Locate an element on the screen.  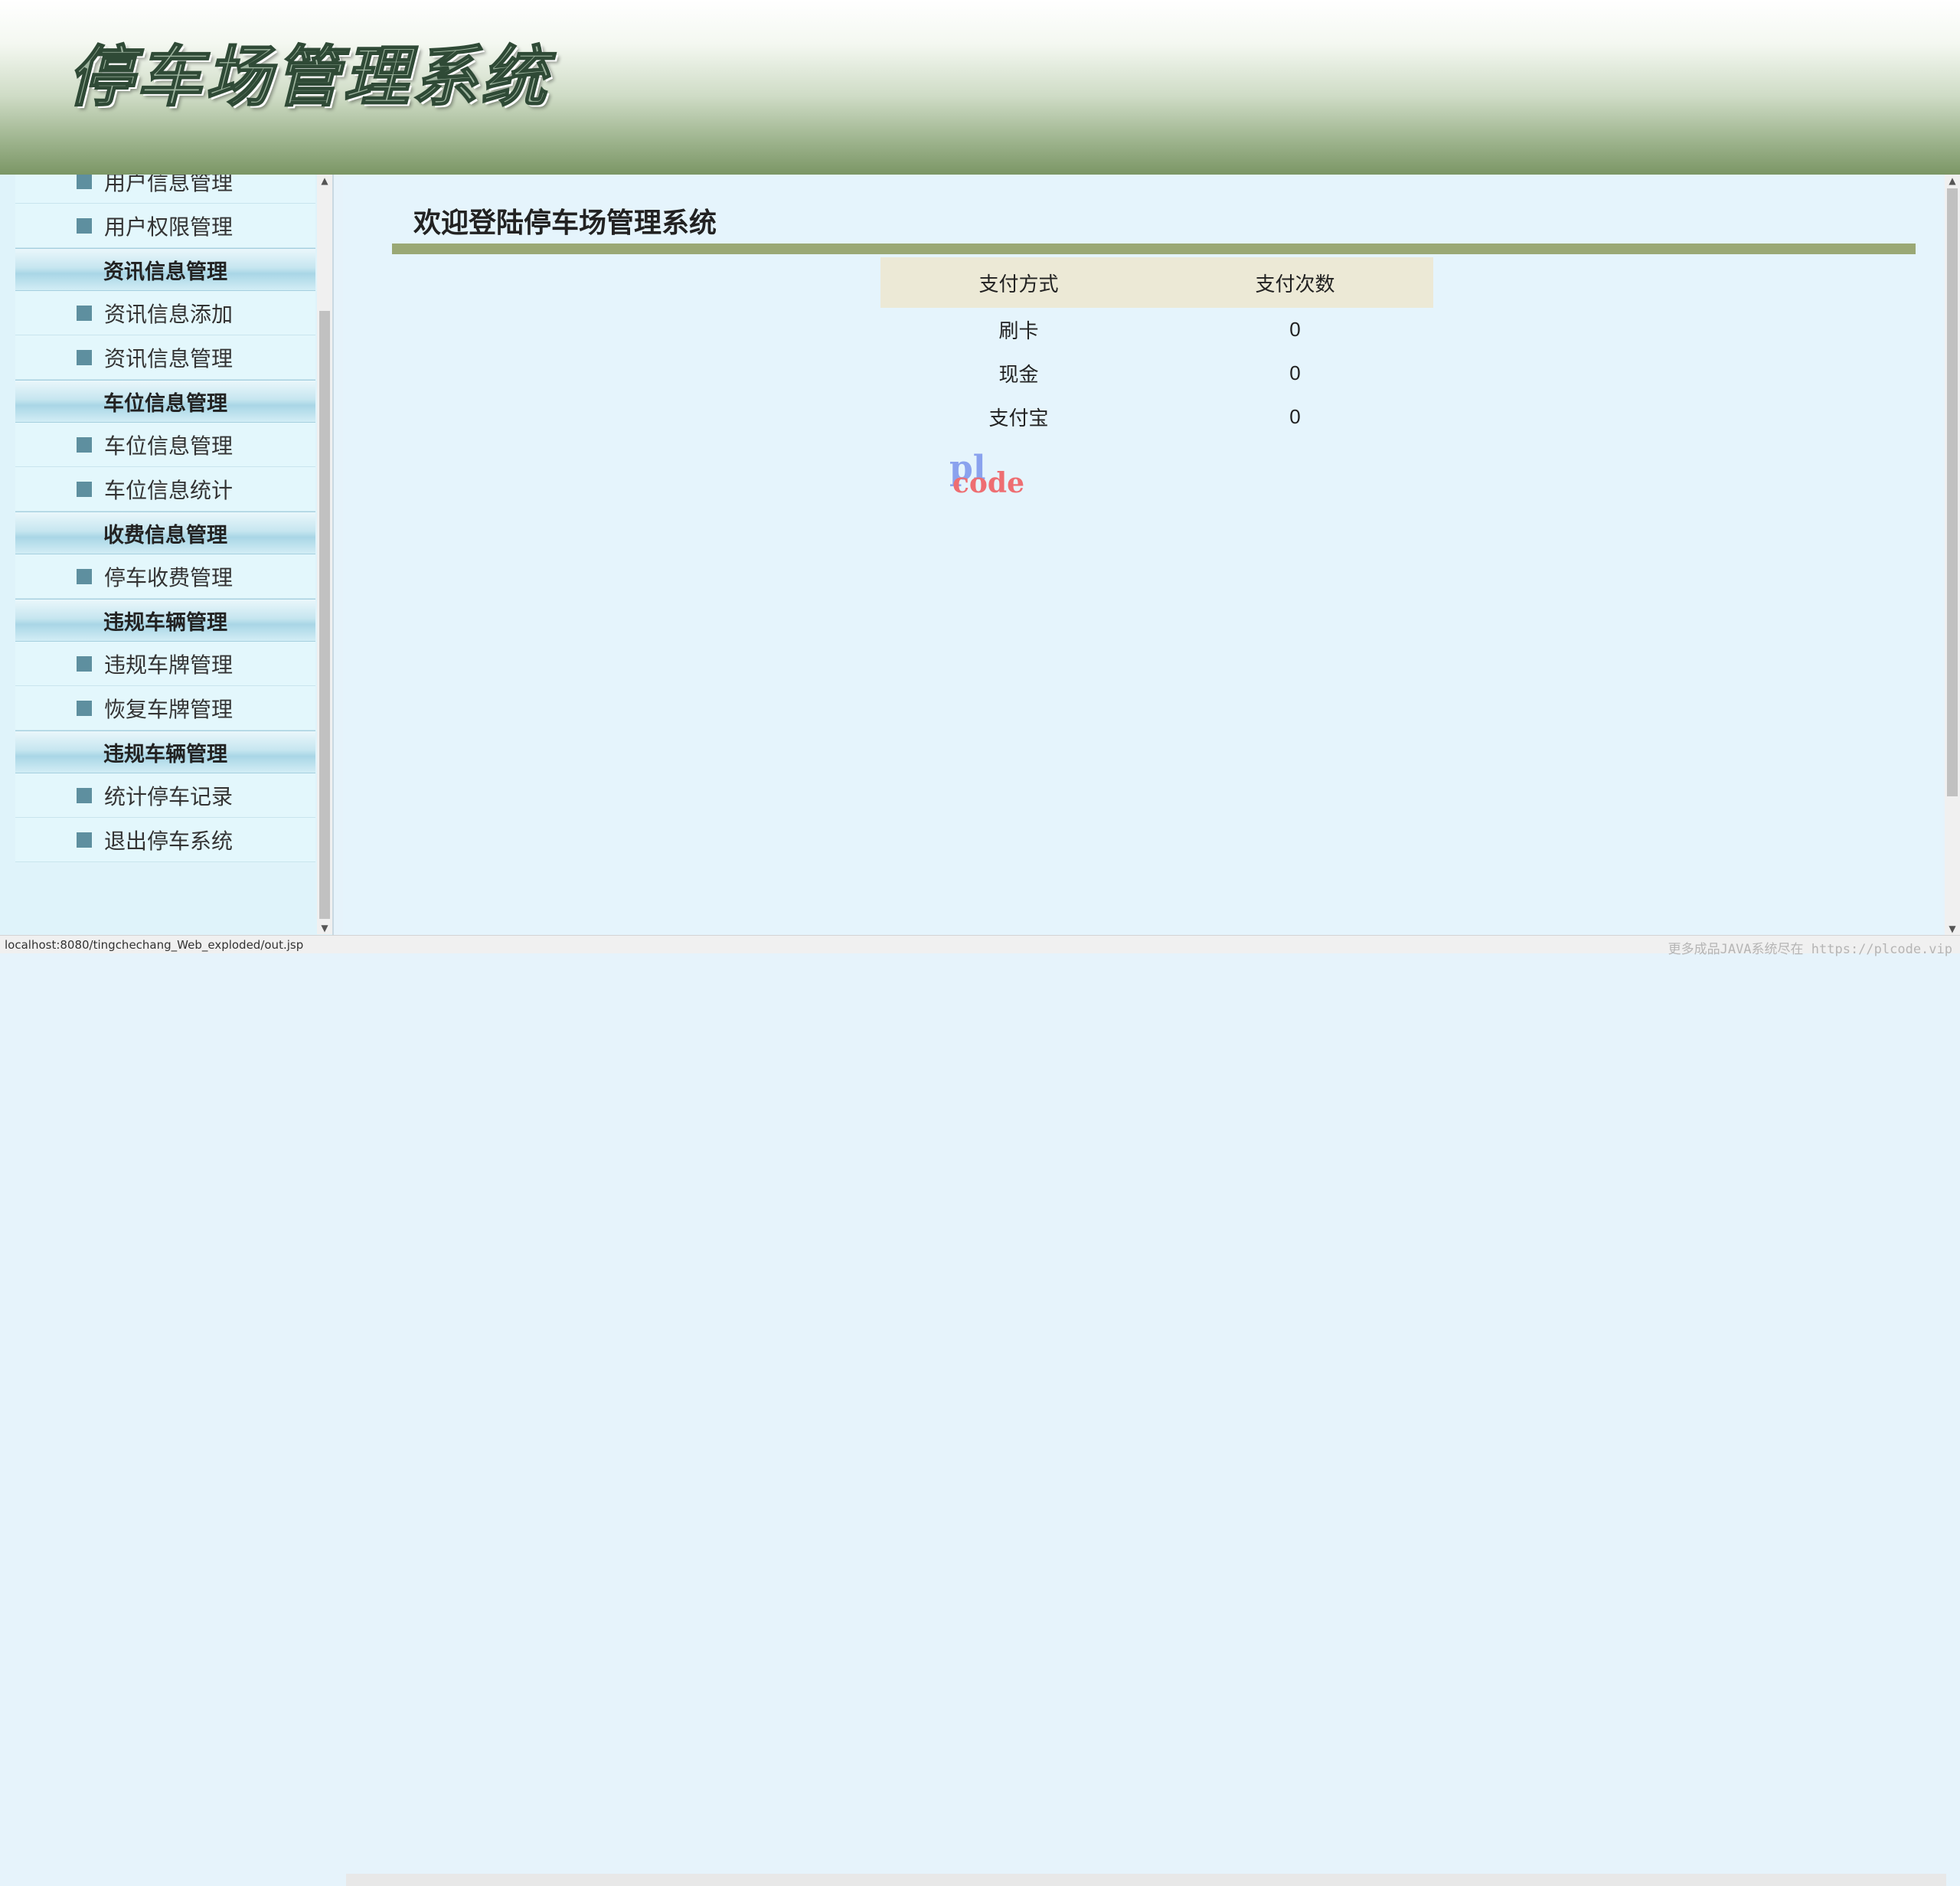
menu-item: 恢复车牌管理 is located at coordinates (165, 709).